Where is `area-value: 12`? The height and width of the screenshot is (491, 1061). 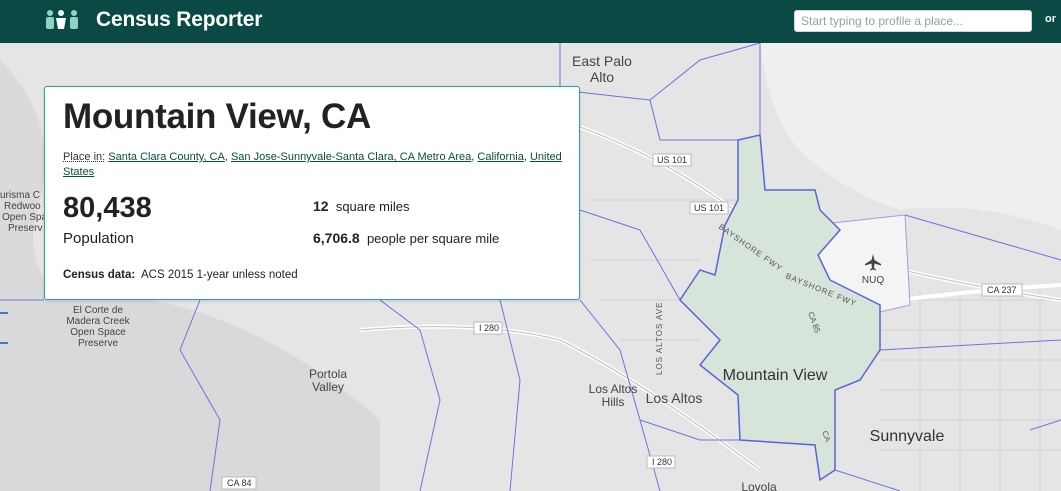
area-value: 12 is located at coordinates (321, 206).